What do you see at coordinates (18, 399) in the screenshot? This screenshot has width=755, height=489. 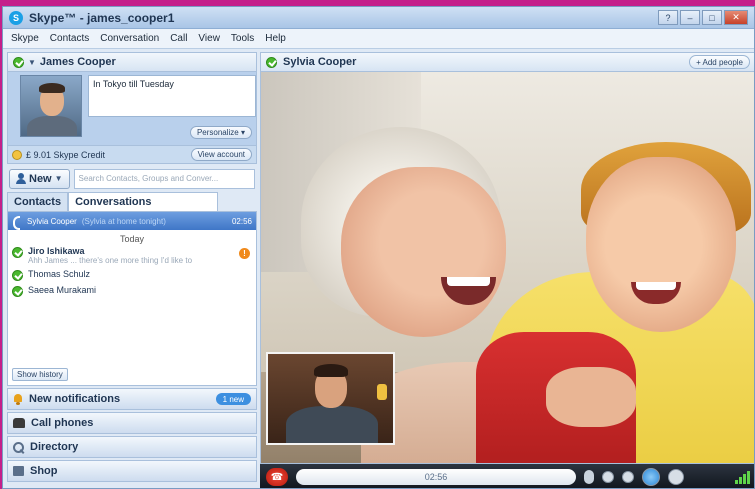 I see `bell-icon` at bounding box center [18, 399].